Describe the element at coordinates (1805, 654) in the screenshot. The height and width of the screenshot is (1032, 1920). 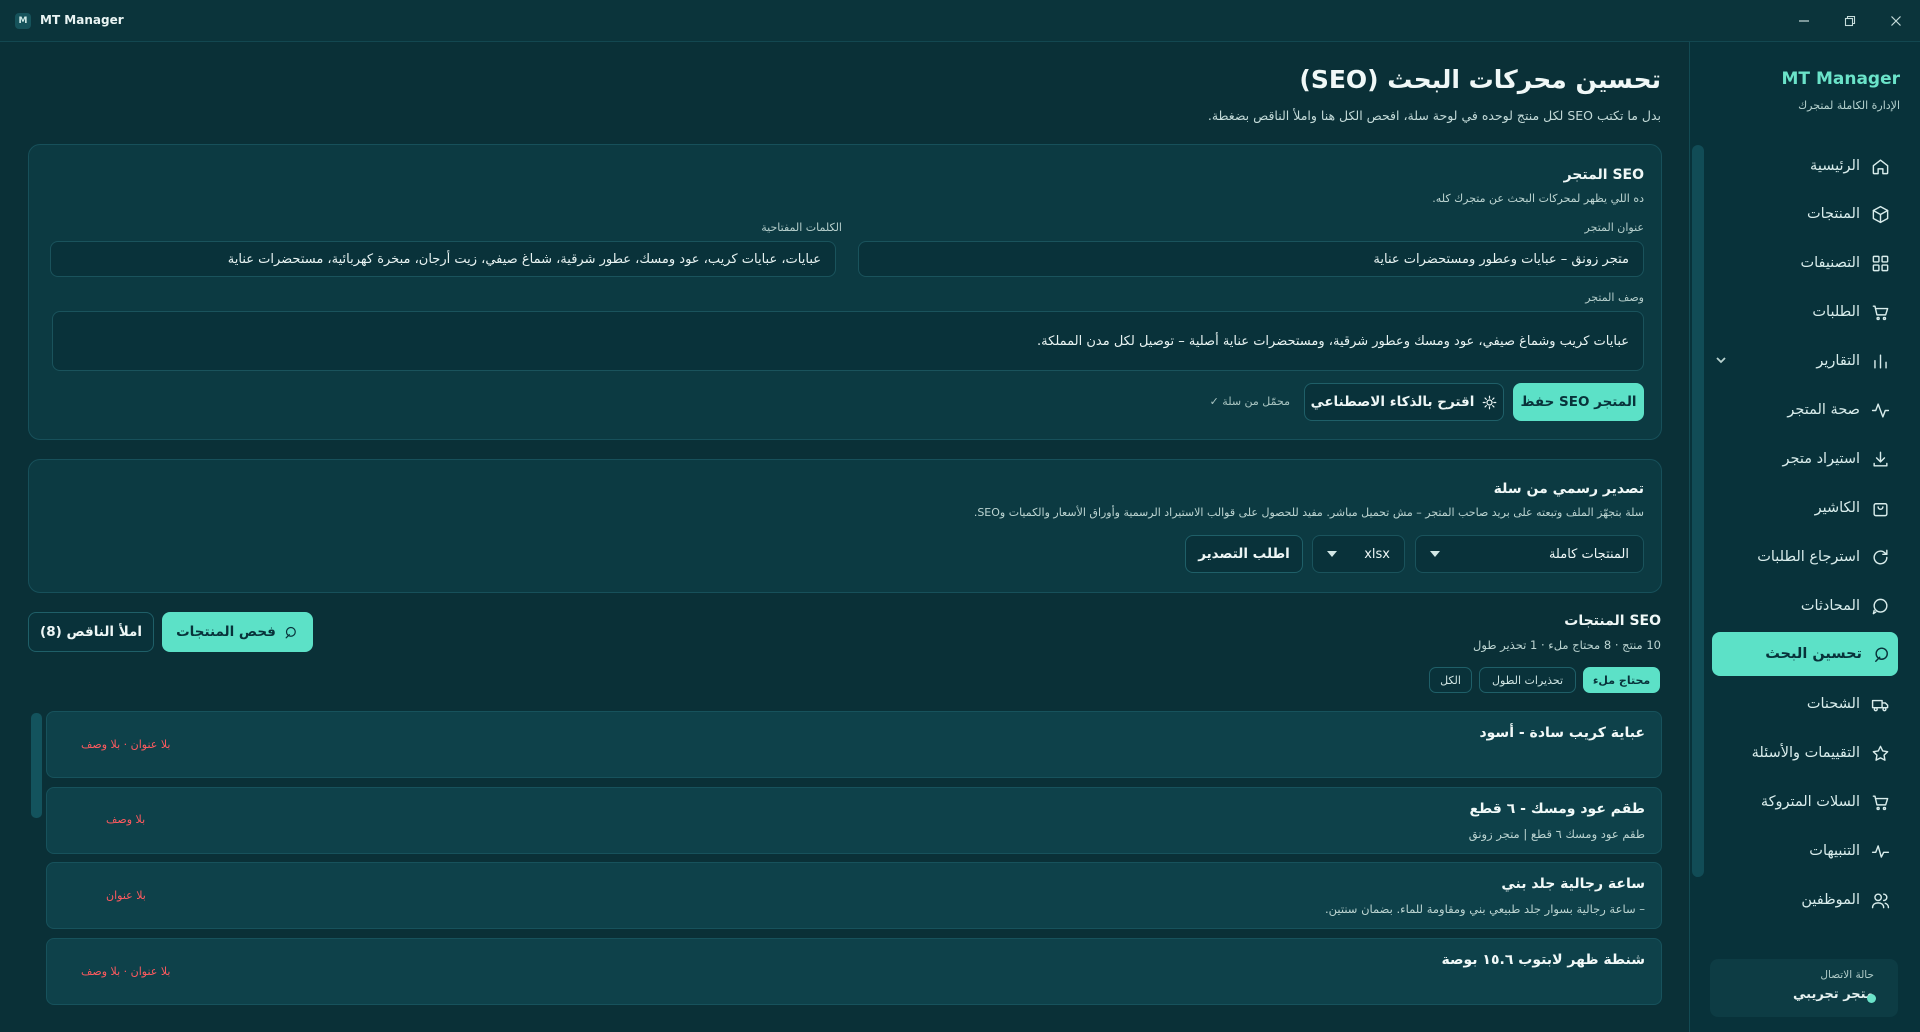
I see `sidebar-item-search: تحسين البحث` at that location.